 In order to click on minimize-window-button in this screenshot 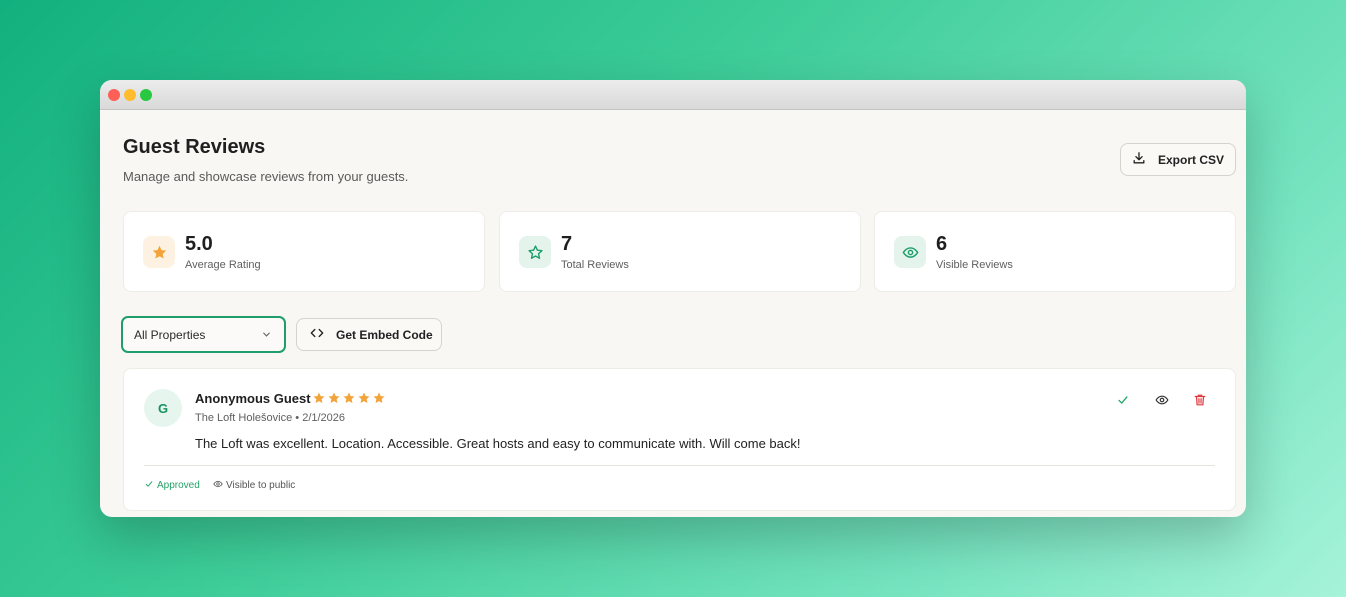, I will do `click(130, 95)`.